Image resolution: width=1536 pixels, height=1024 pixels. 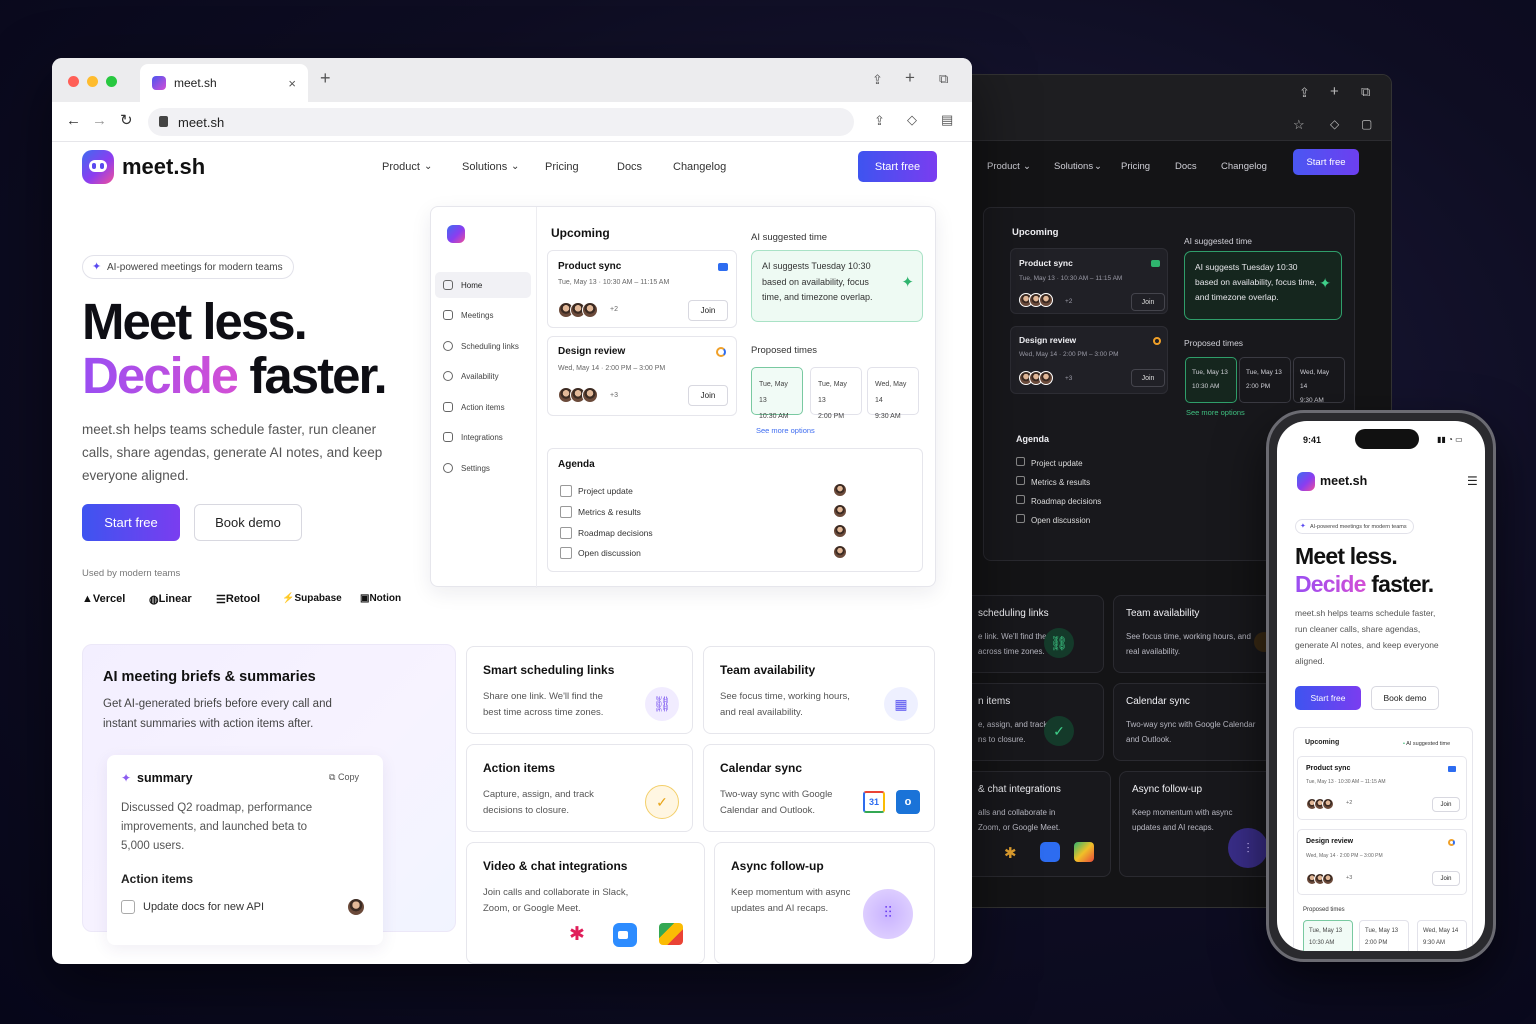 What do you see at coordinates (1366, 124) in the screenshot?
I see `reader-icon: ▢` at bounding box center [1366, 124].